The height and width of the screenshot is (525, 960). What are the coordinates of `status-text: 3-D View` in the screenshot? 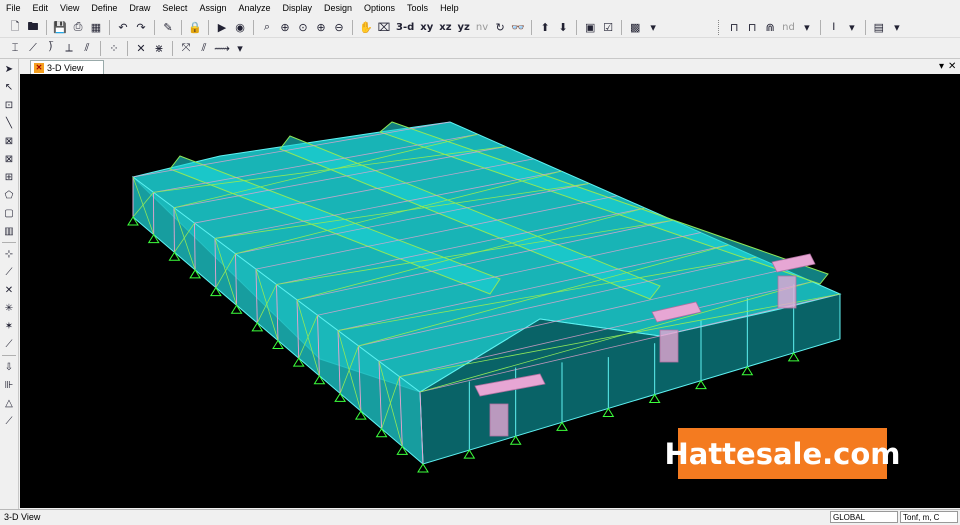 It's located at (22, 517).